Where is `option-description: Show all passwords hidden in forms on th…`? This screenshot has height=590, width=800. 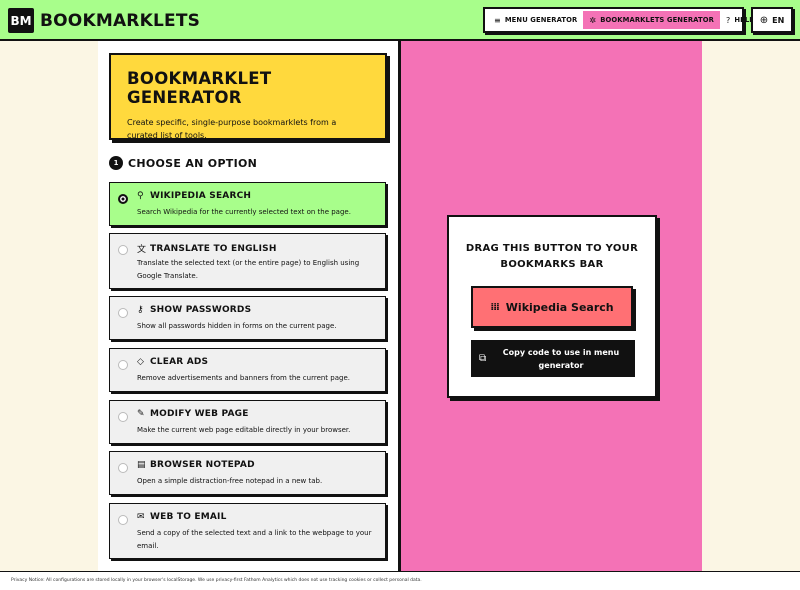 option-description: Show all passwords hidden in forms on th… is located at coordinates (237, 326).